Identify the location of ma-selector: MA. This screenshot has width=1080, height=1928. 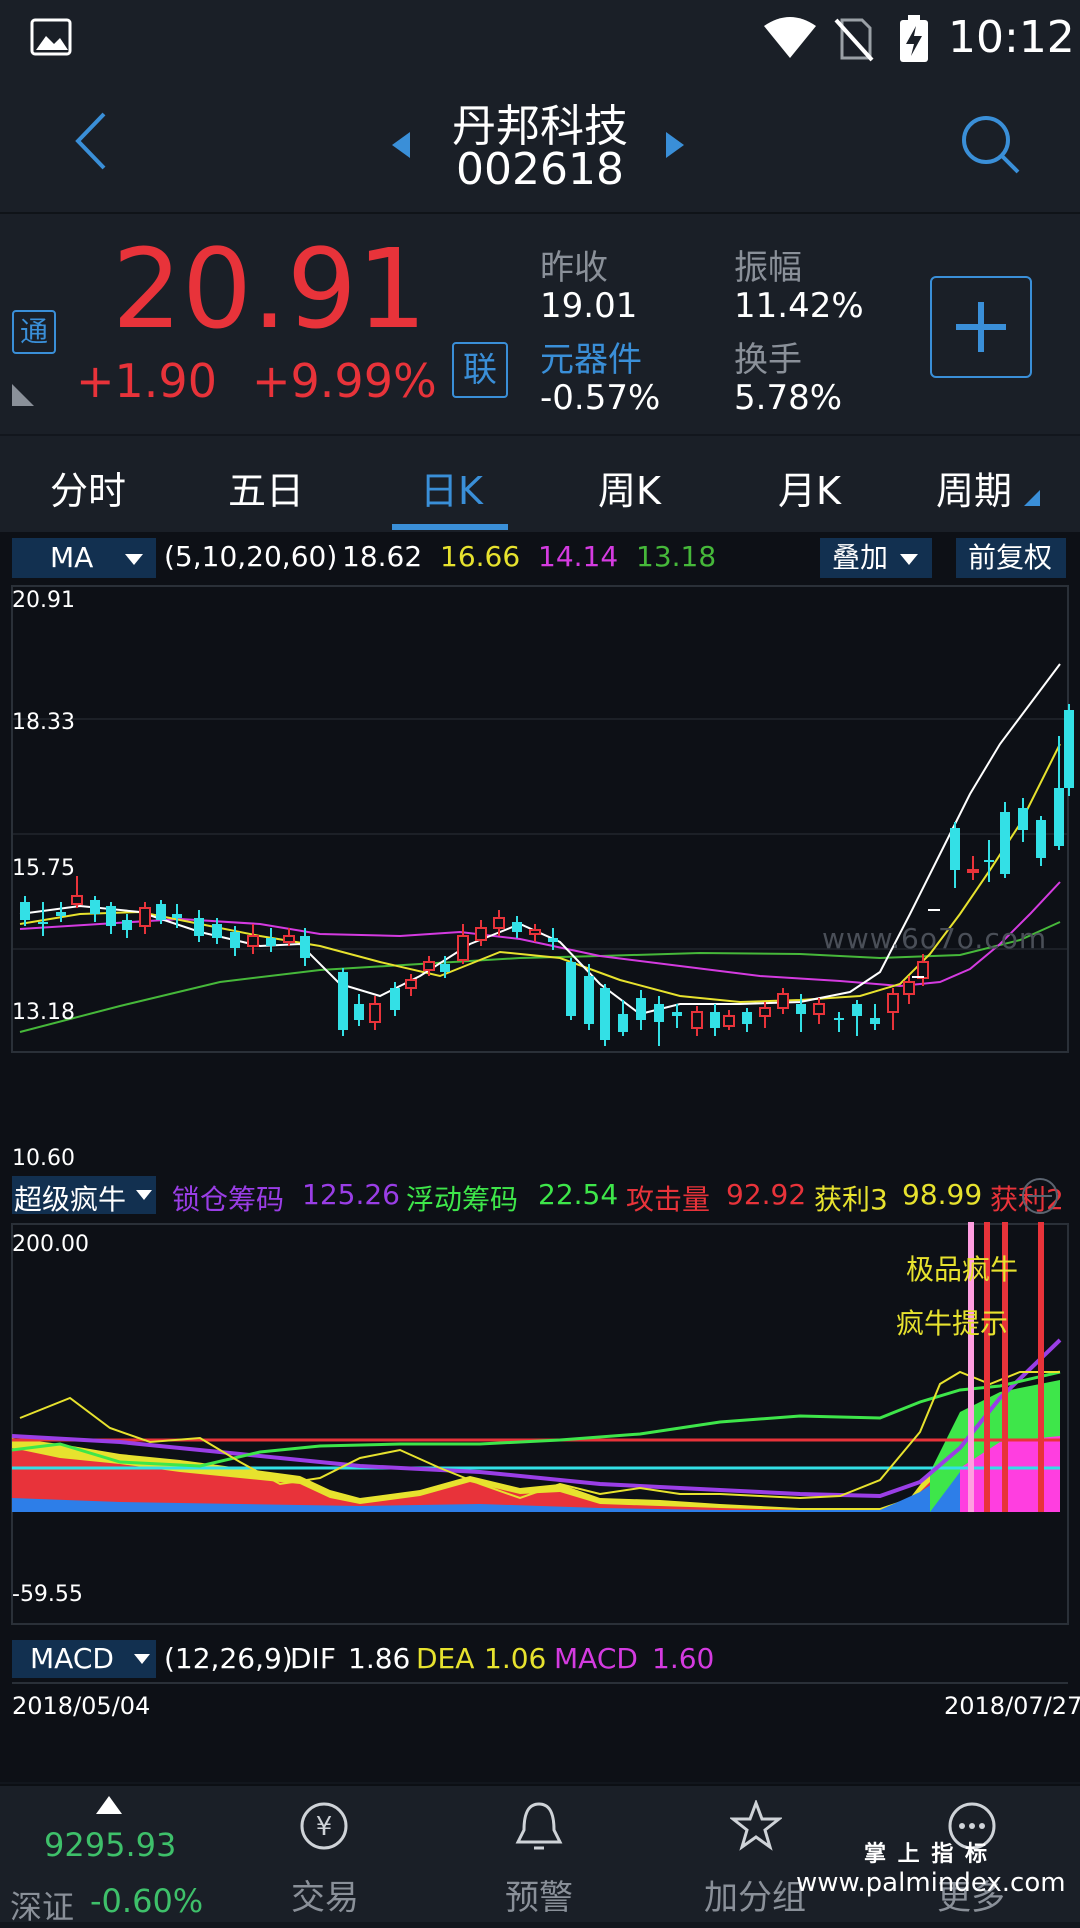
(84, 558).